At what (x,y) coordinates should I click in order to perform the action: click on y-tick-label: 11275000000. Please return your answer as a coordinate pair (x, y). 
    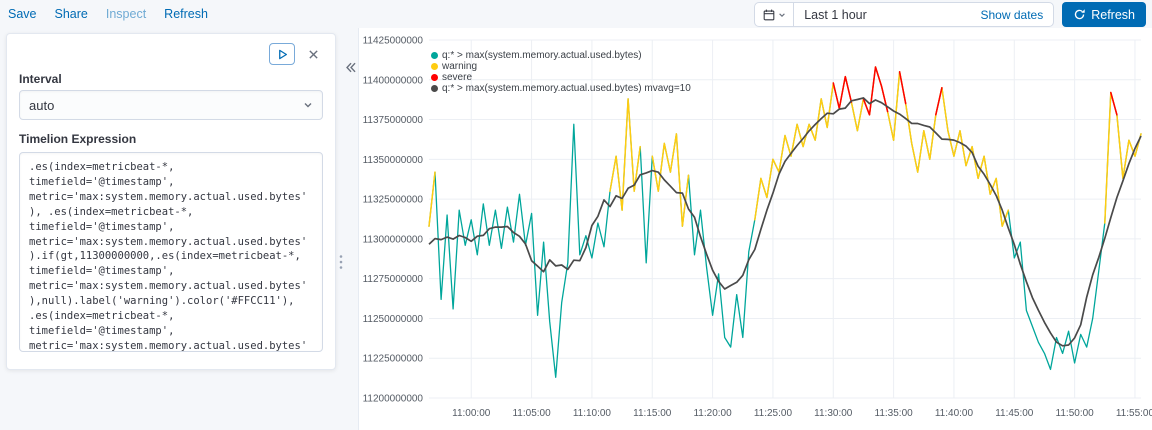
    Looking at the image, I should click on (393, 279).